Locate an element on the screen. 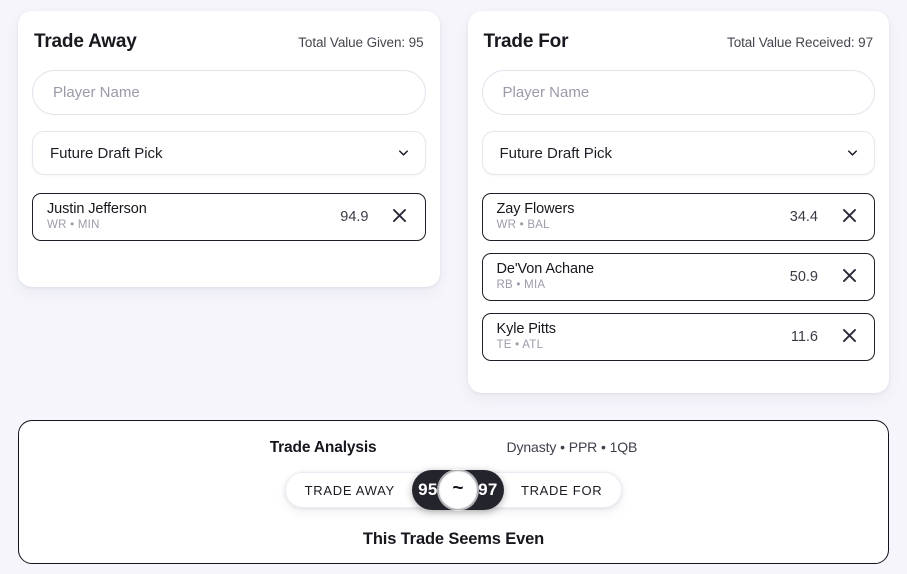 The width and height of the screenshot is (907, 574). player-position-team: WR • BAL is located at coordinates (523, 225).